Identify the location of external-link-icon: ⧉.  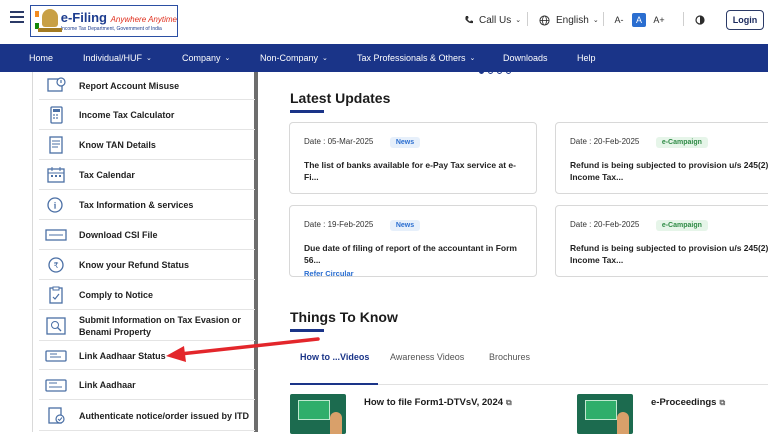
(509, 402).